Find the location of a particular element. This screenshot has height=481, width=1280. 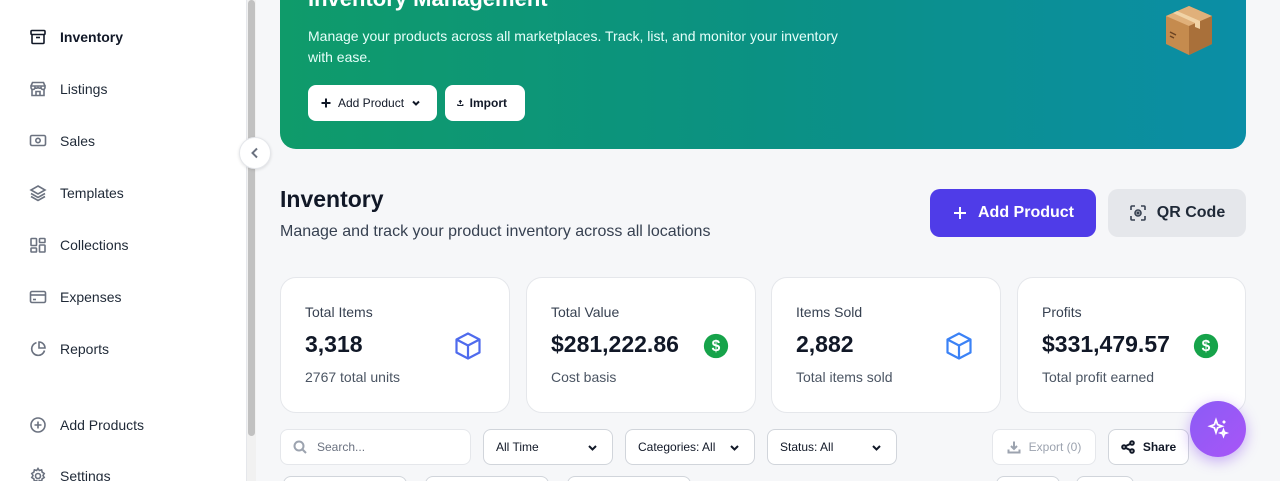

sidebar-item-inventory: Inventory is located at coordinates (76, 37).